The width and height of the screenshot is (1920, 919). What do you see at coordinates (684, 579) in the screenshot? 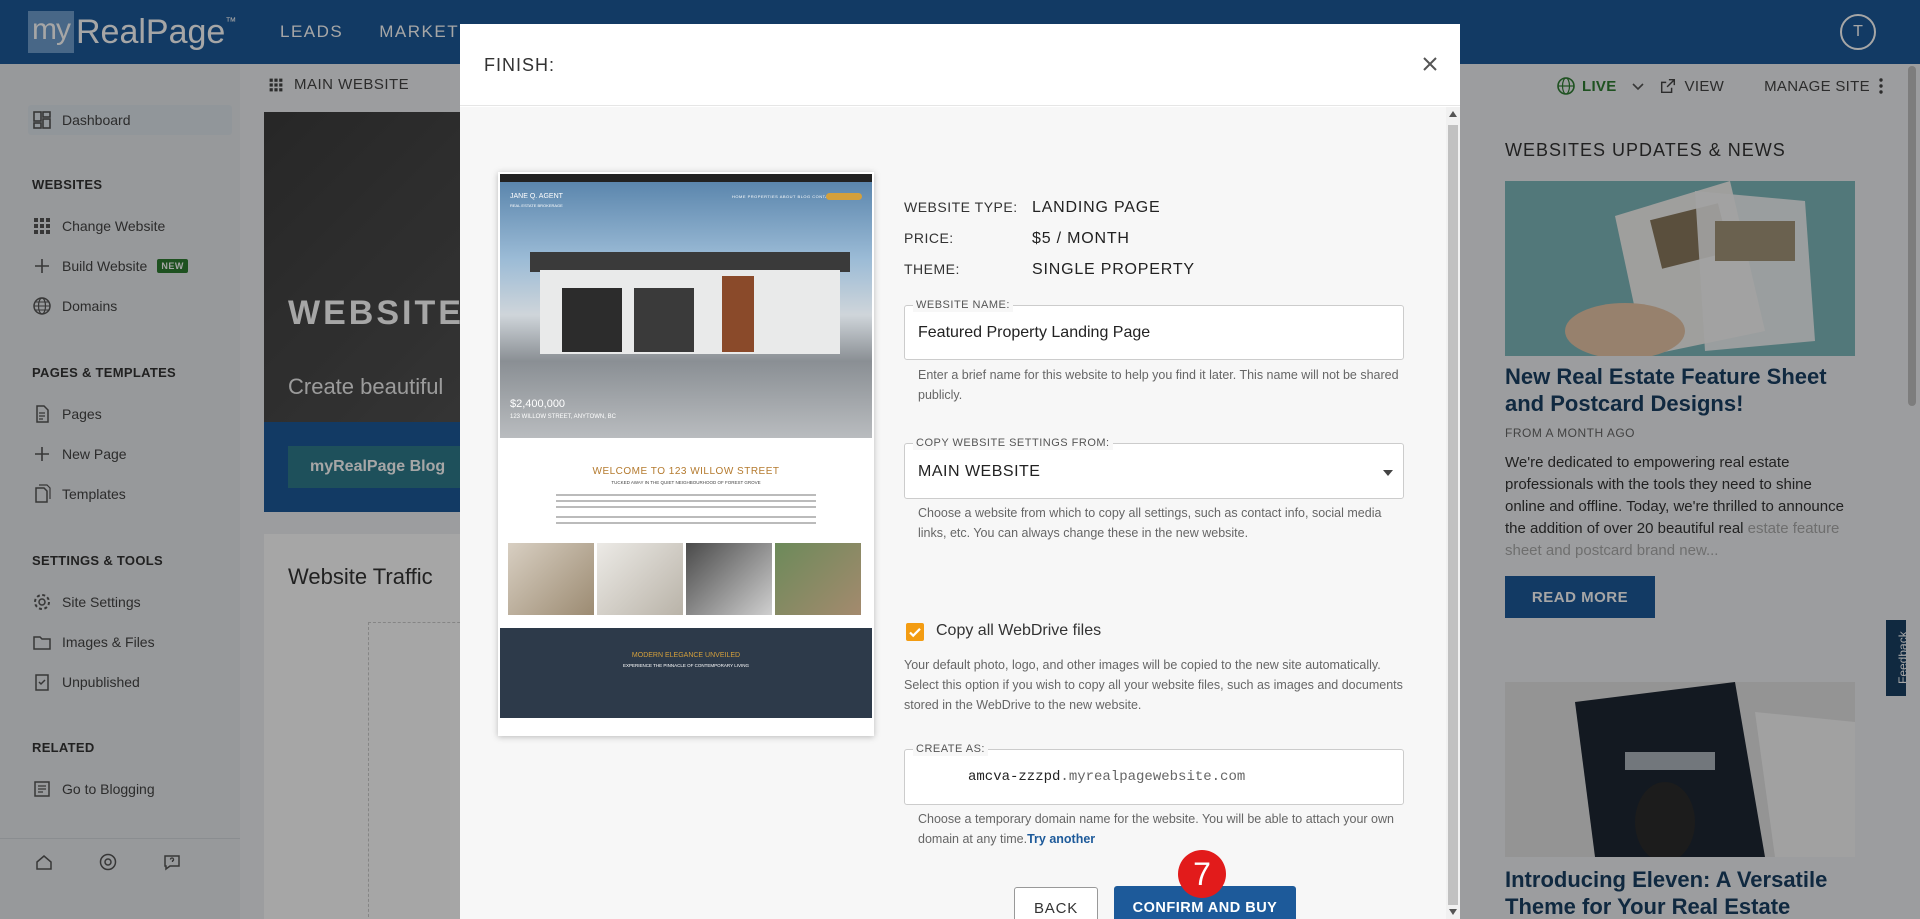
I see `preview-gallery` at bounding box center [684, 579].